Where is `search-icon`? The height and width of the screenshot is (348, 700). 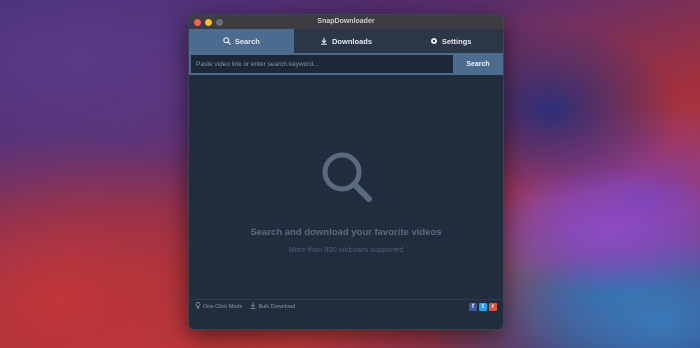
search-icon is located at coordinates (227, 41).